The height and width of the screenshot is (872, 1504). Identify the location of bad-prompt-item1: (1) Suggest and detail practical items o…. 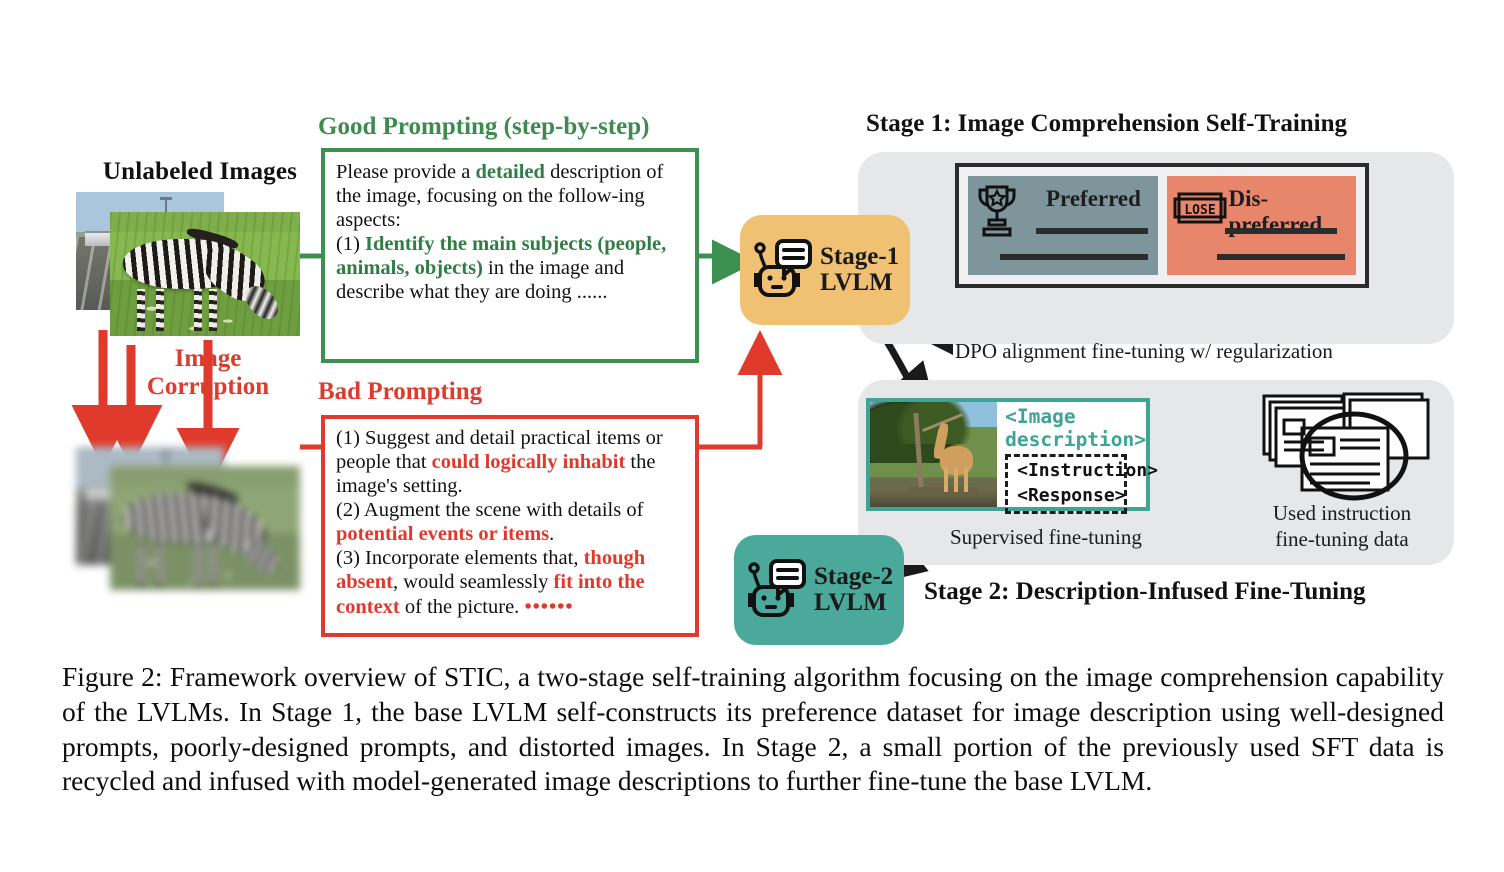
(510, 462).